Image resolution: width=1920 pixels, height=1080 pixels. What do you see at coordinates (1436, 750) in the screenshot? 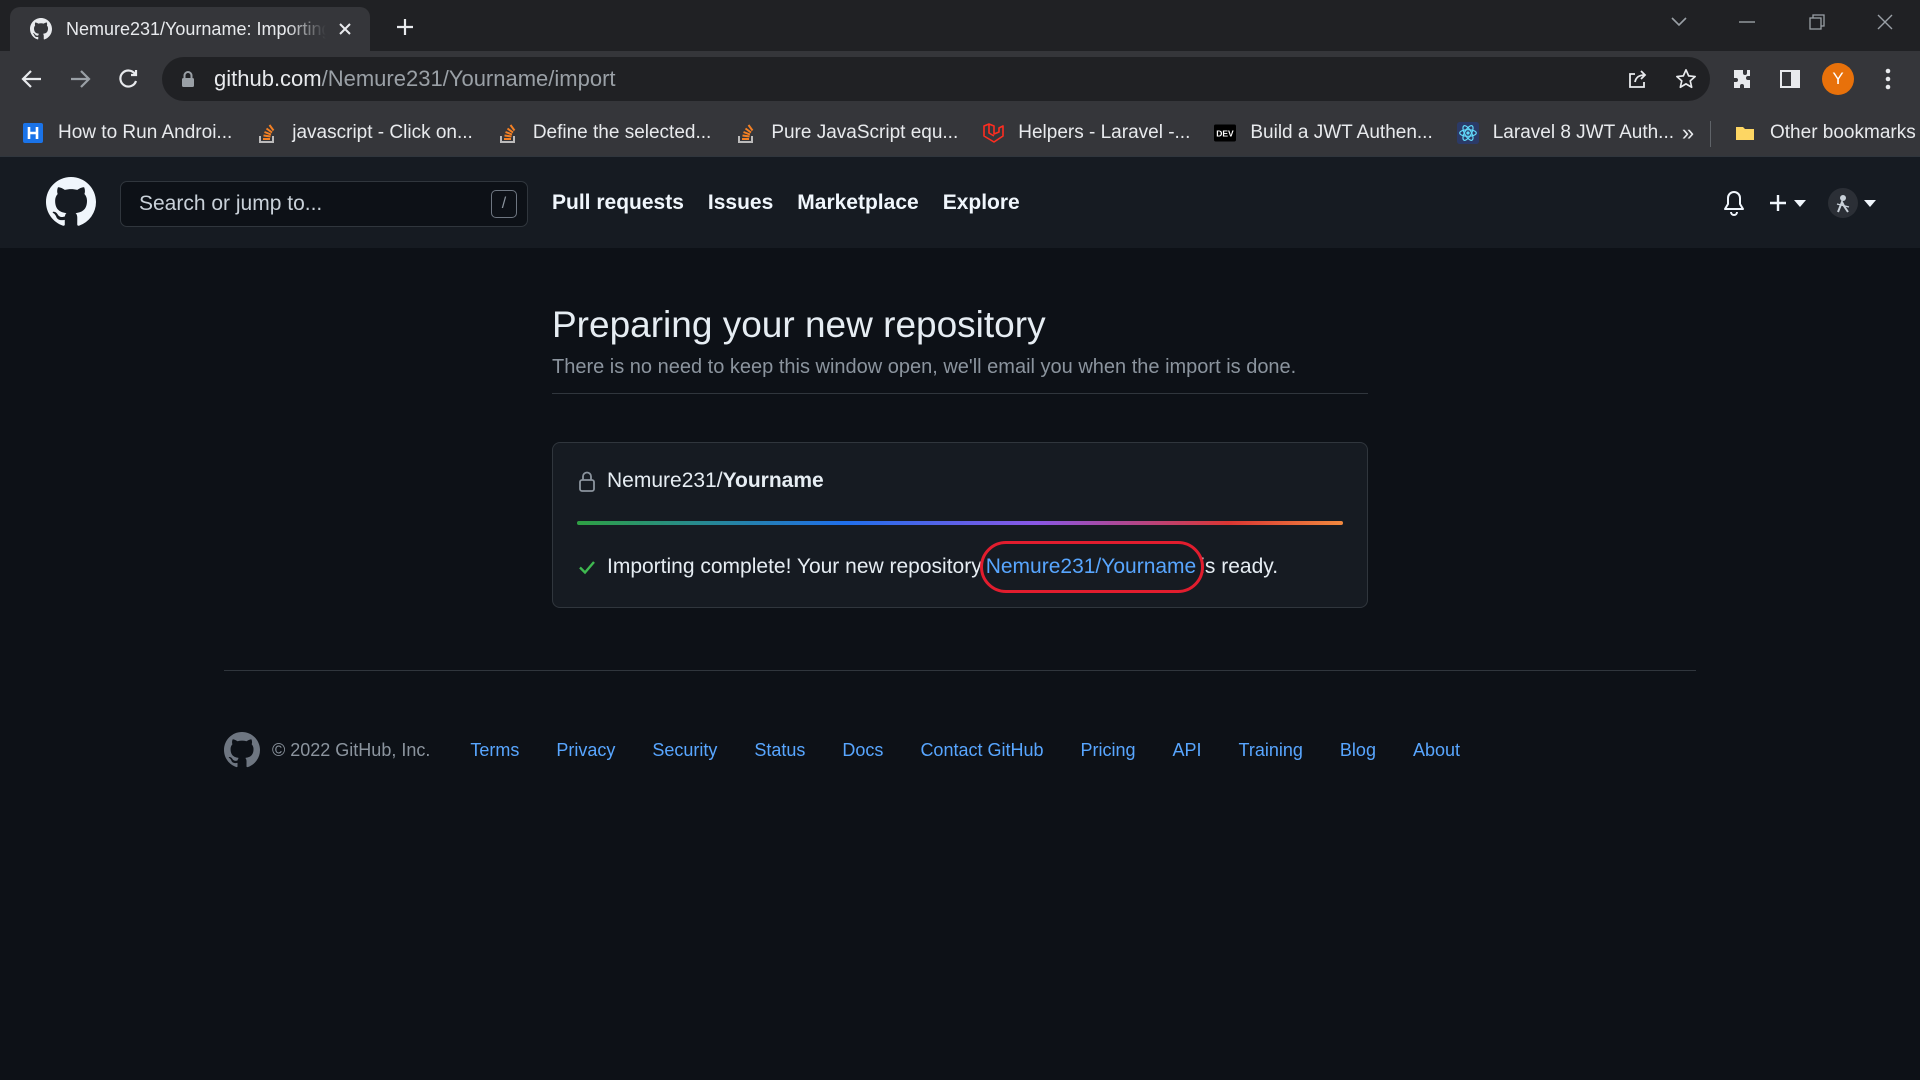
I see `footer-link-about: About` at bounding box center [1436, 750].